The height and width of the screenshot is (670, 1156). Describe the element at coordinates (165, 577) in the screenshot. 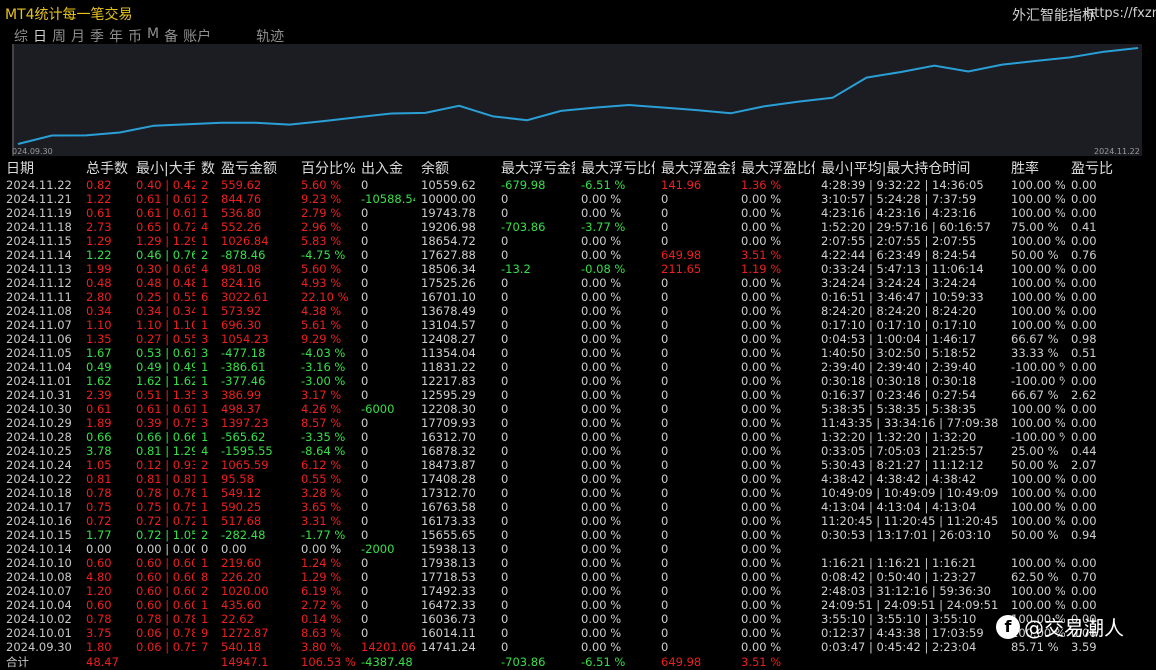

I see `table-cell: 0.60 | 0.60` at that location.